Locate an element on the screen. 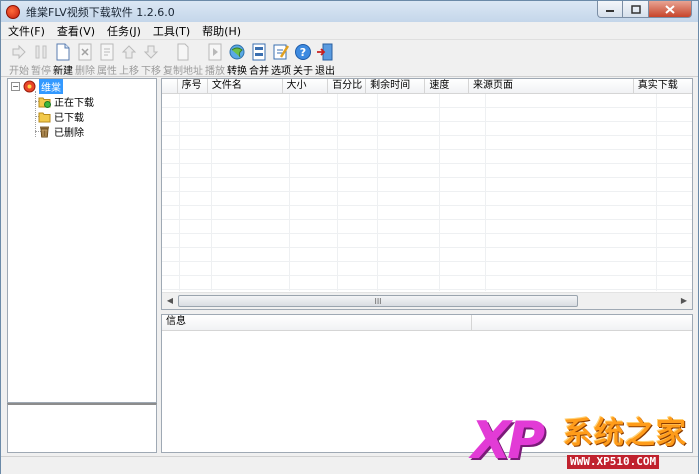 The width and height of the screenshot is (699, 474). merge-label: 合并 is located at coordinates (259, 71).